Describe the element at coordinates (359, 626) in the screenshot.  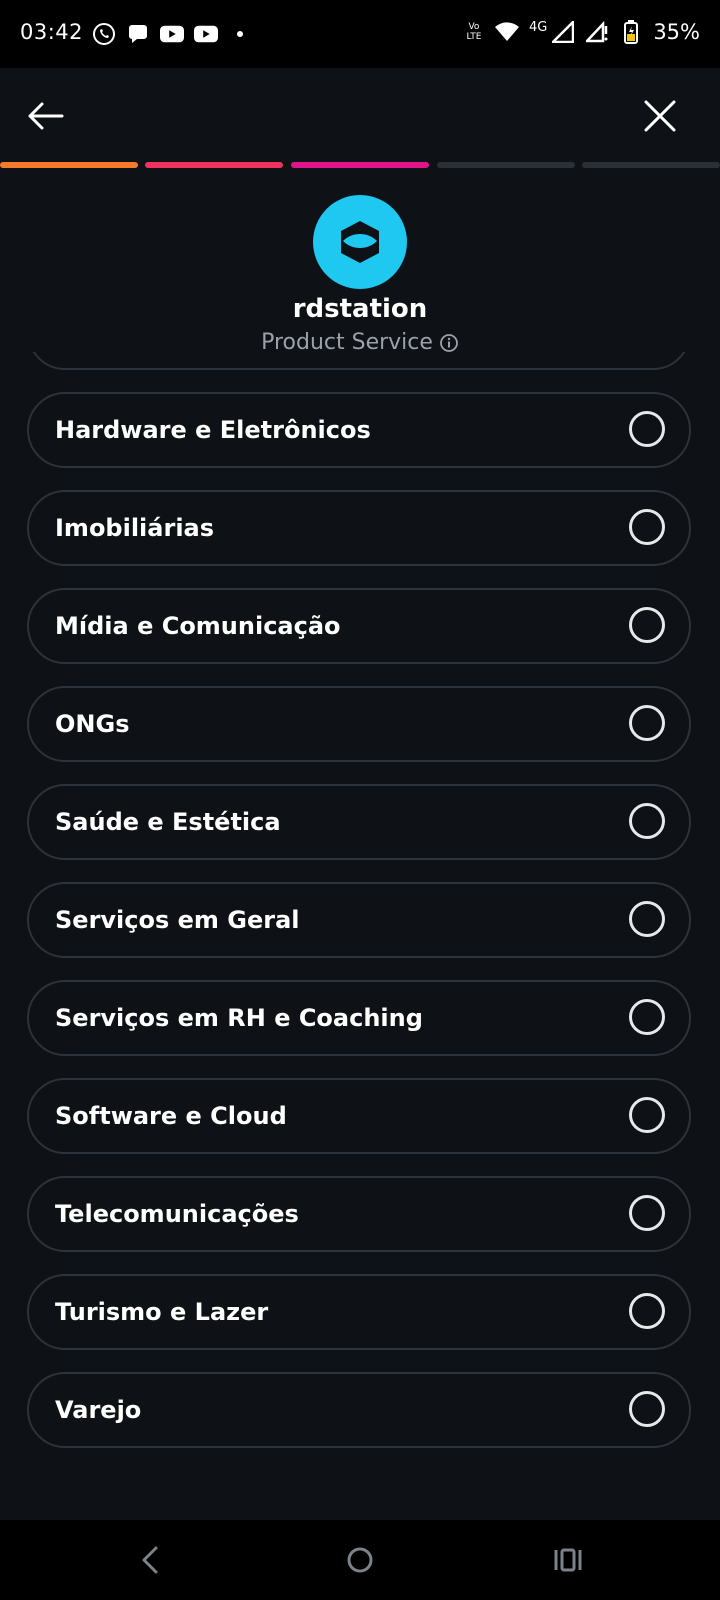
I see `option-item: Mídia e Comunicação` at that location.